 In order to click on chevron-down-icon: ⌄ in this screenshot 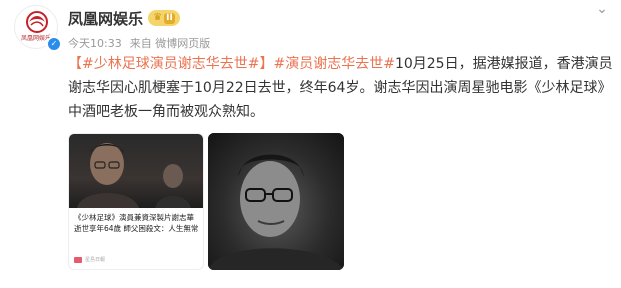, I will do `click(602, 9)`.